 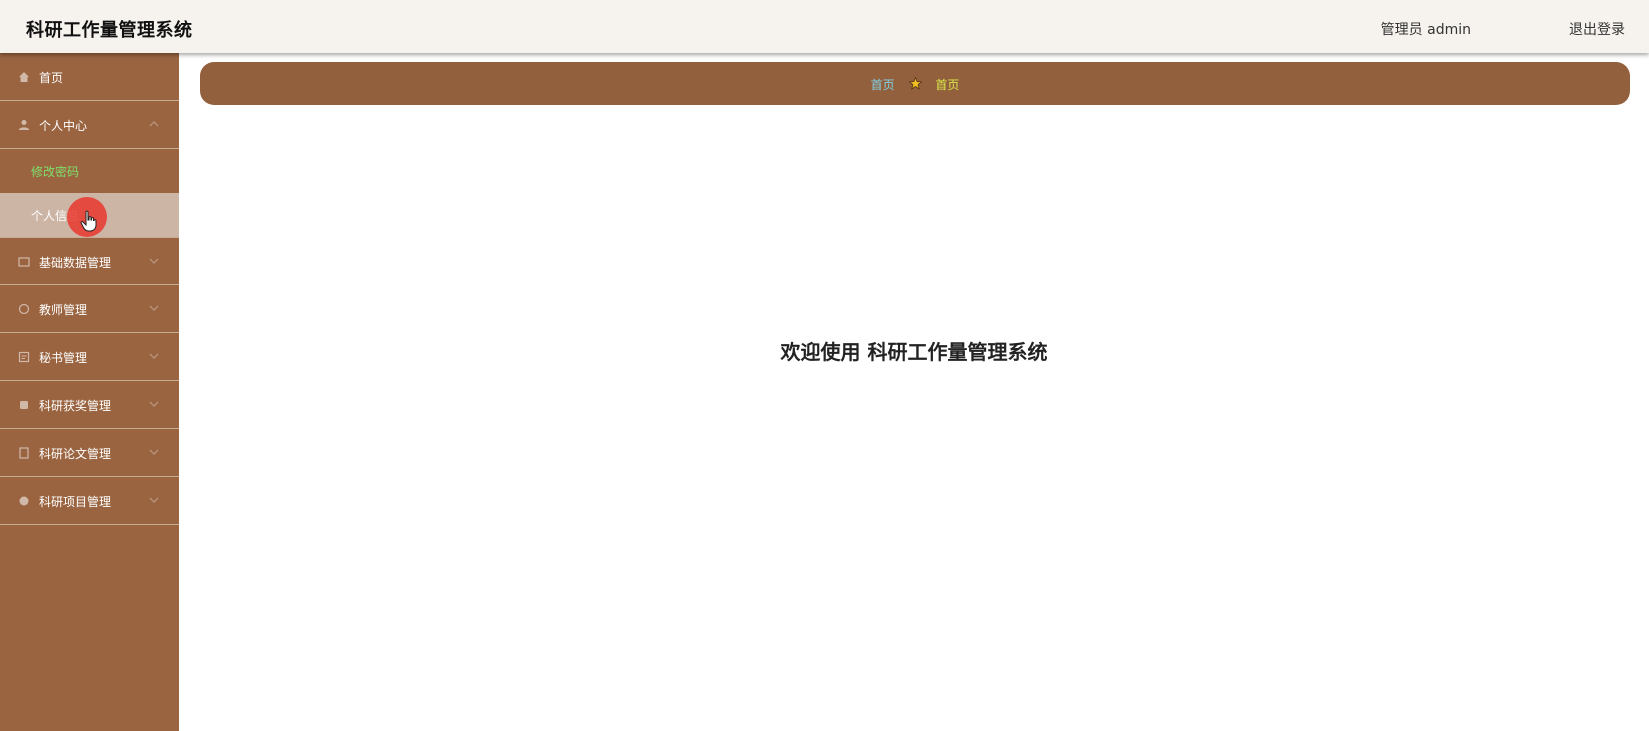 I want to click on breadcrumb: 首页 首页, so click(x=915, y=84).